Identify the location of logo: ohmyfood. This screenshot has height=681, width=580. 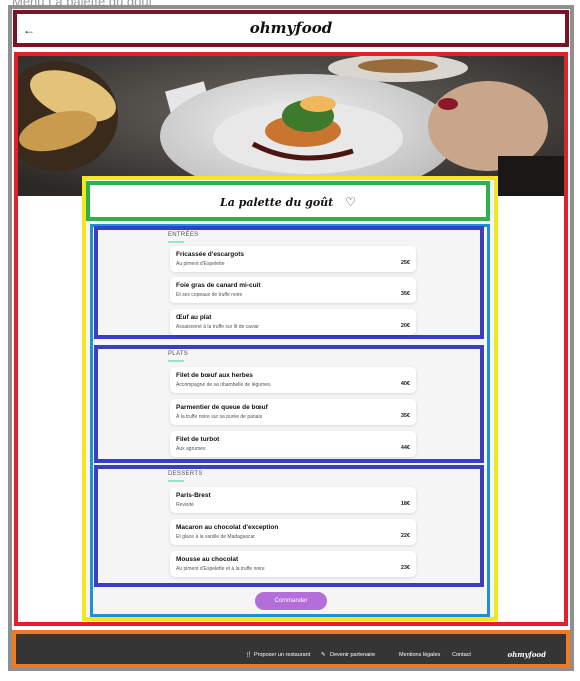
(291, 28).